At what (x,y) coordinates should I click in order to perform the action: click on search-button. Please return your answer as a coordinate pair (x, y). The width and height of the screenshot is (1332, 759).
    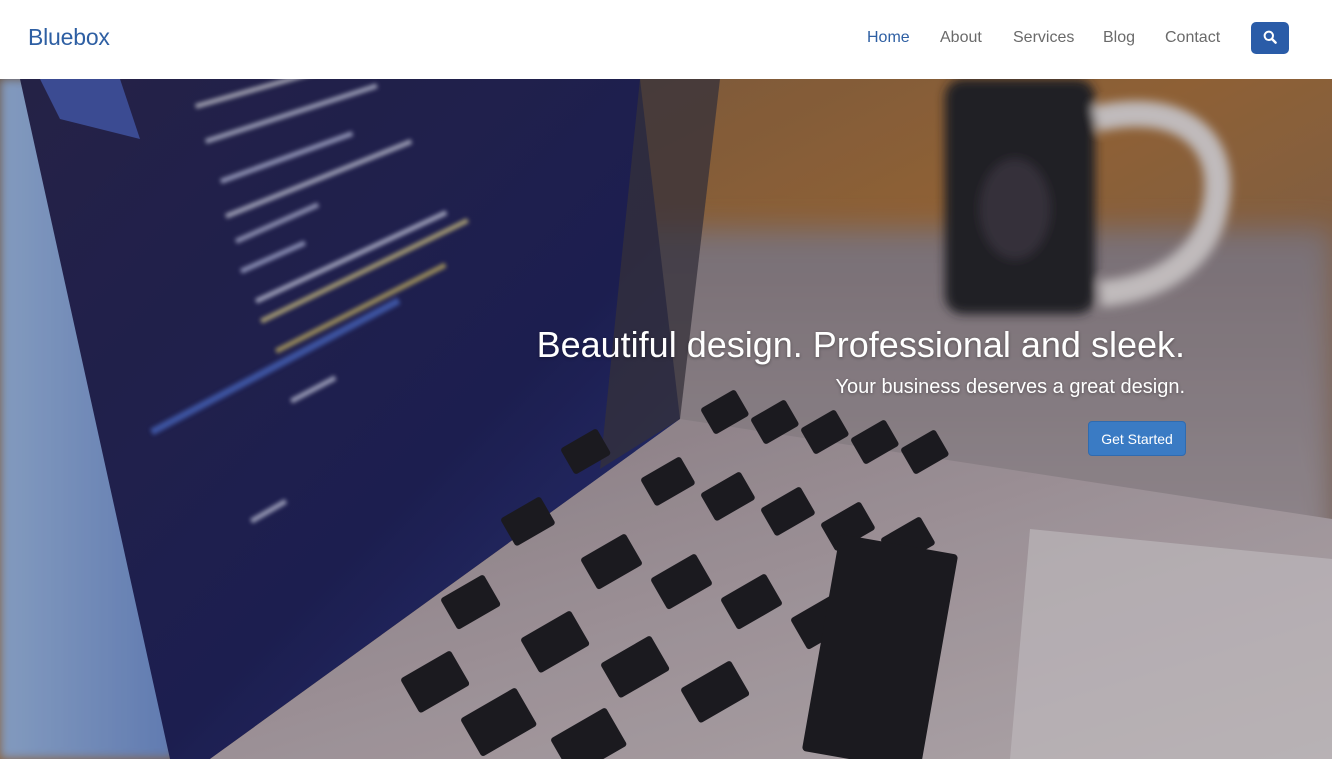
    Looking at the image, I should click on (1270, 38).